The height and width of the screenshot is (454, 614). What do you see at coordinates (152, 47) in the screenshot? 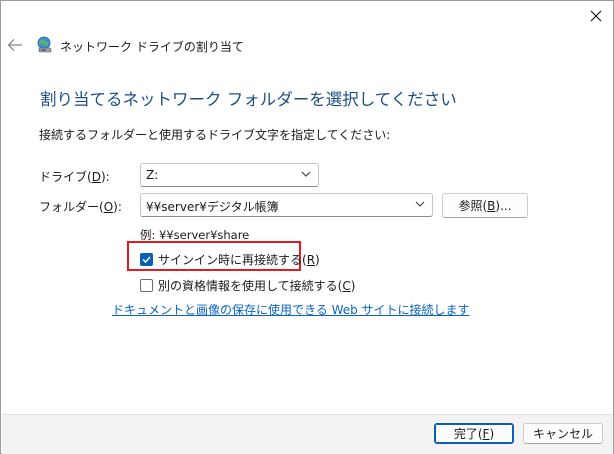
I see `window-title: ネットワーク ドライブの割り当て` at bounding box center [152, 47].